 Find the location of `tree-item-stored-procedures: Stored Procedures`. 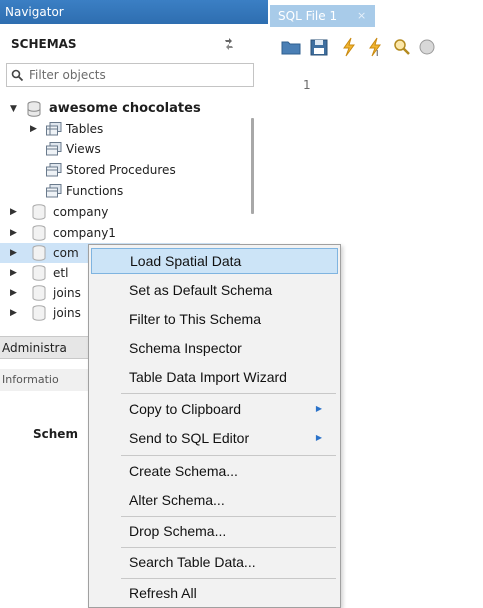

tree-item-stored-procedures: Stored Procedures is located at coordinates (125, 170).